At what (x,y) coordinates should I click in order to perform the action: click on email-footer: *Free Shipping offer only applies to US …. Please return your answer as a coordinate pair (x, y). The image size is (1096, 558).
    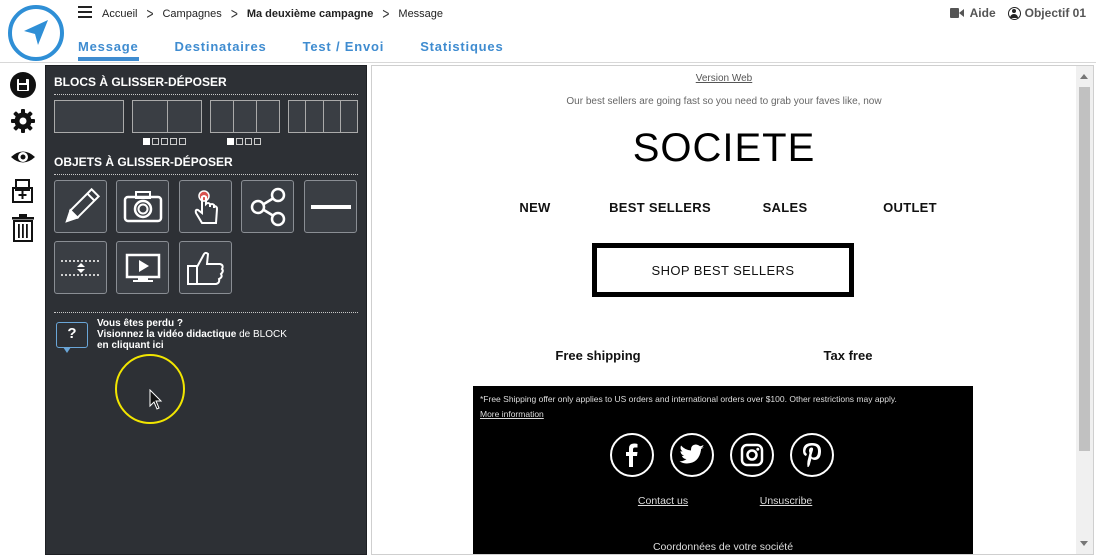
    Looking at the image, I should click on (723, 470).